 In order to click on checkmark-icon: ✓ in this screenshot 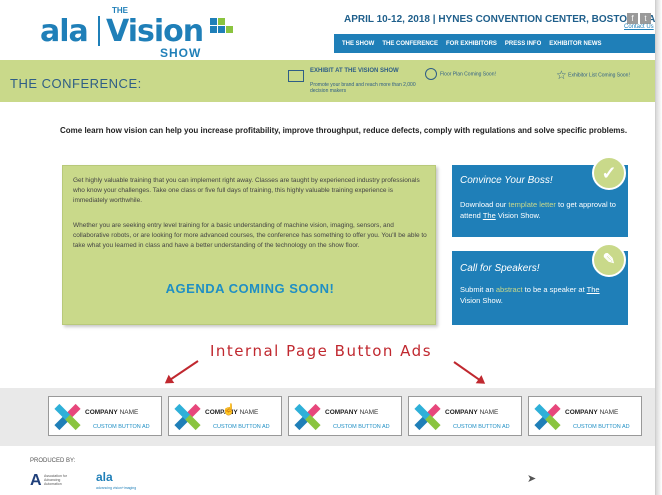, I will do `click(609, 173)`.